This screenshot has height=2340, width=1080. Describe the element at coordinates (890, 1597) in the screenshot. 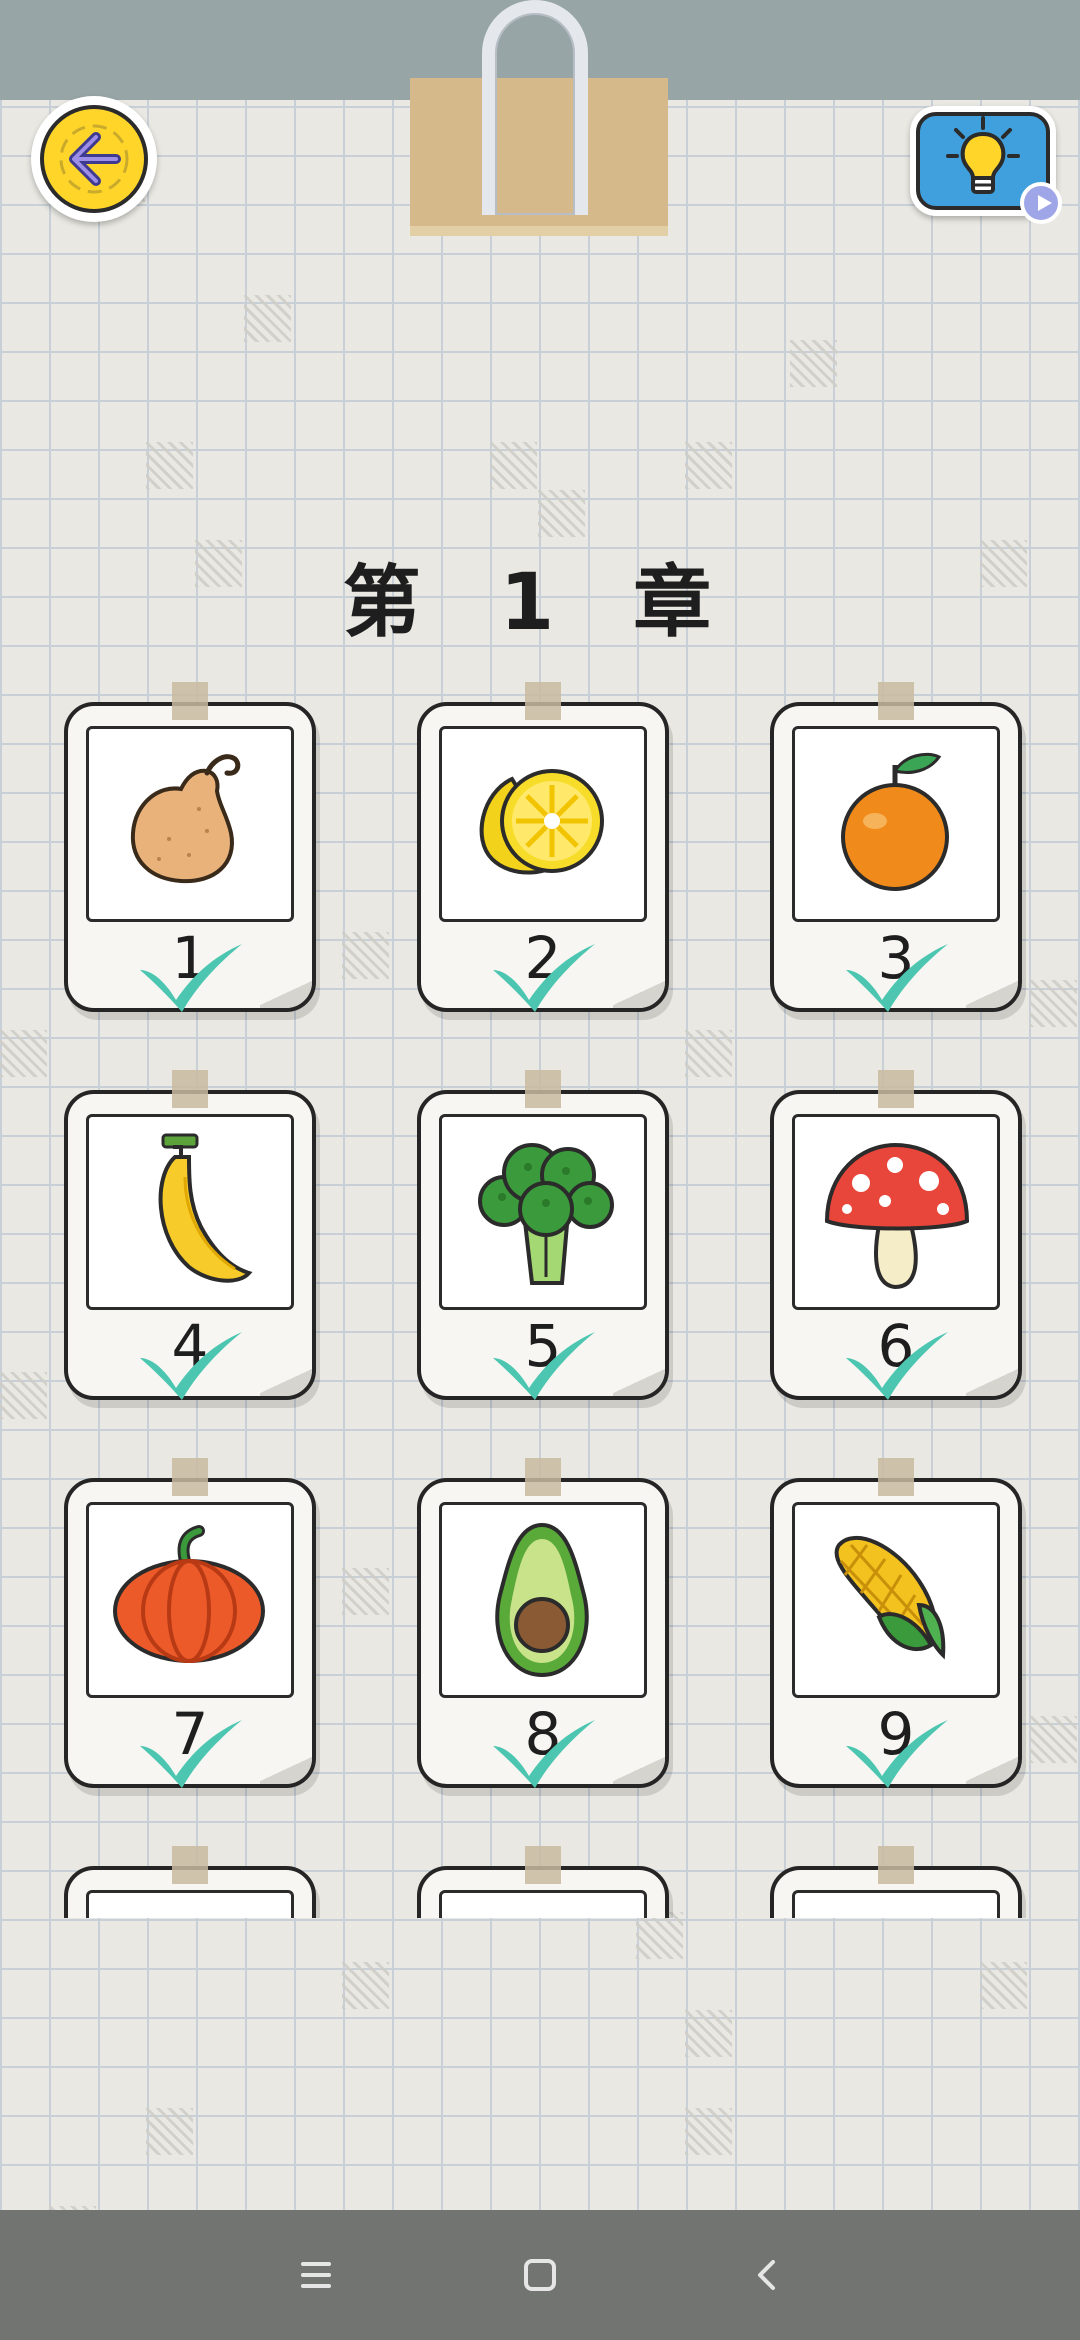

I see `corn-icon` at that location.